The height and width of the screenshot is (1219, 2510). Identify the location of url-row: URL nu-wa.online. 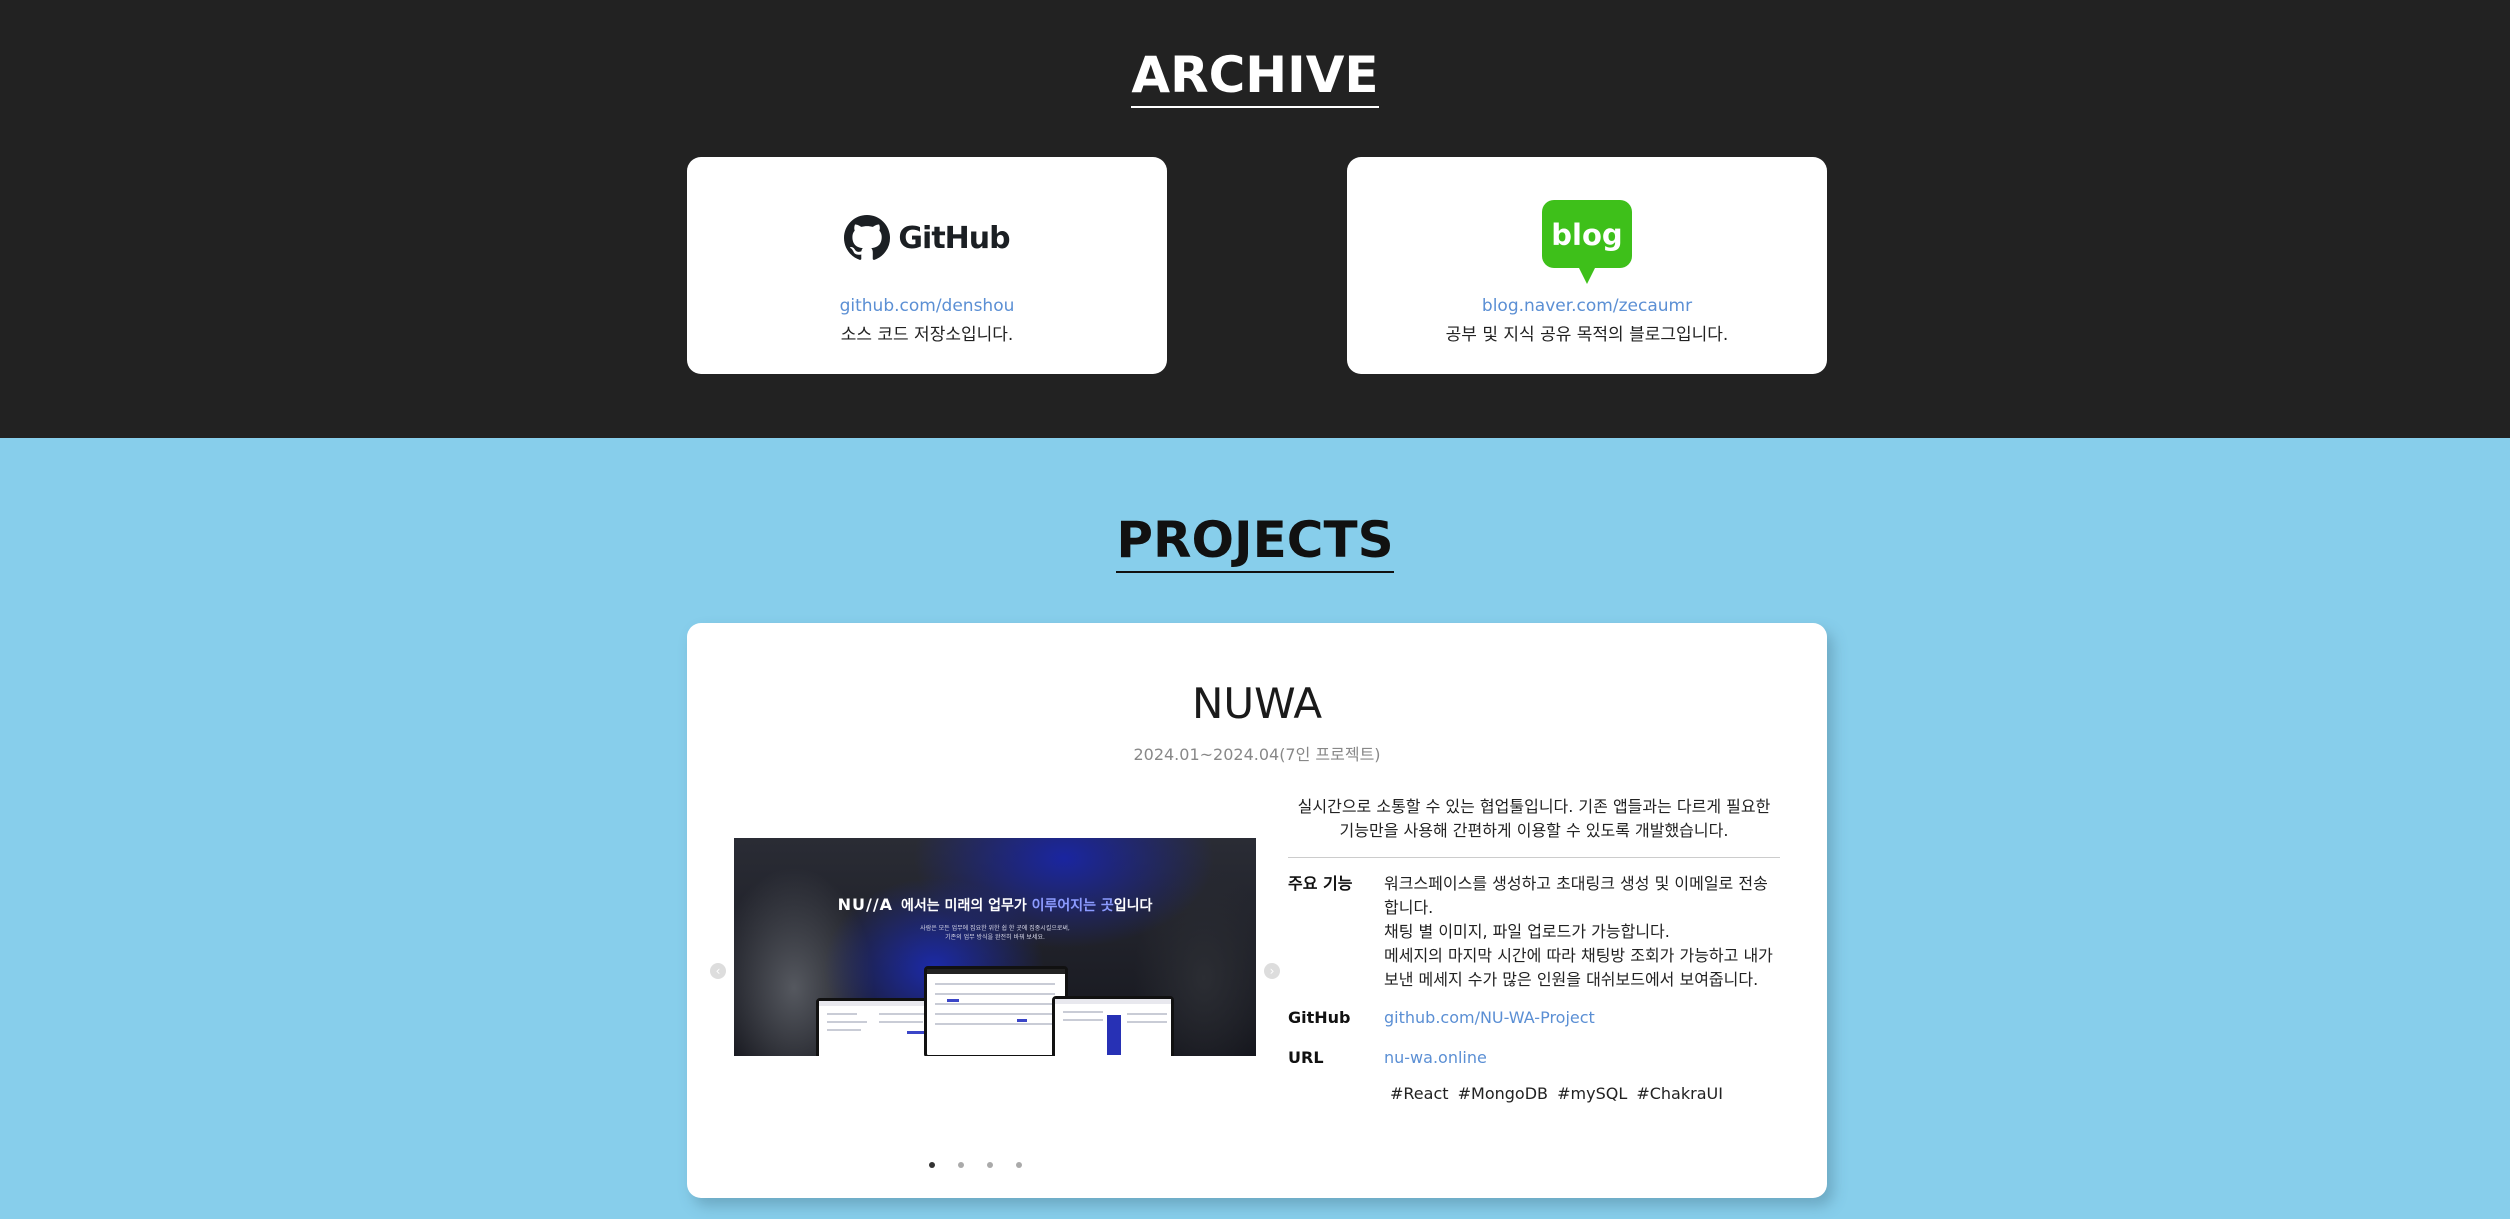
(1534, 1058).